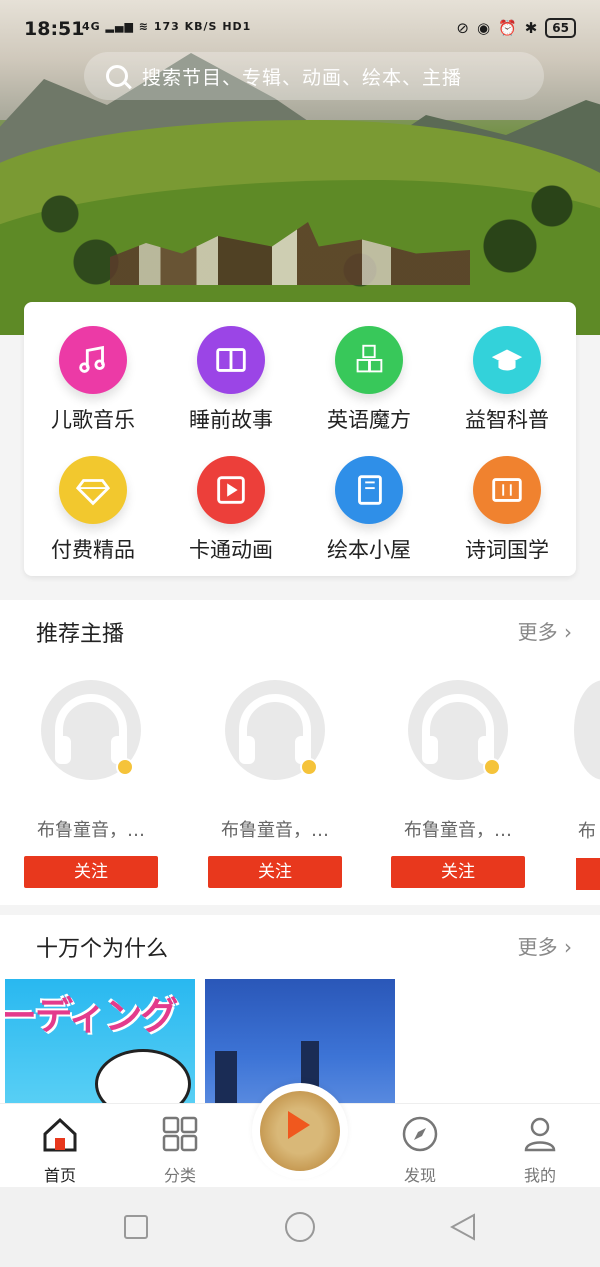 The height and width of the screenshot is (1267, 600). What do you see at coordinates (483, 28) in the screenshot?
I see `lock-icon: ◉` at bounding box center [483, 28].